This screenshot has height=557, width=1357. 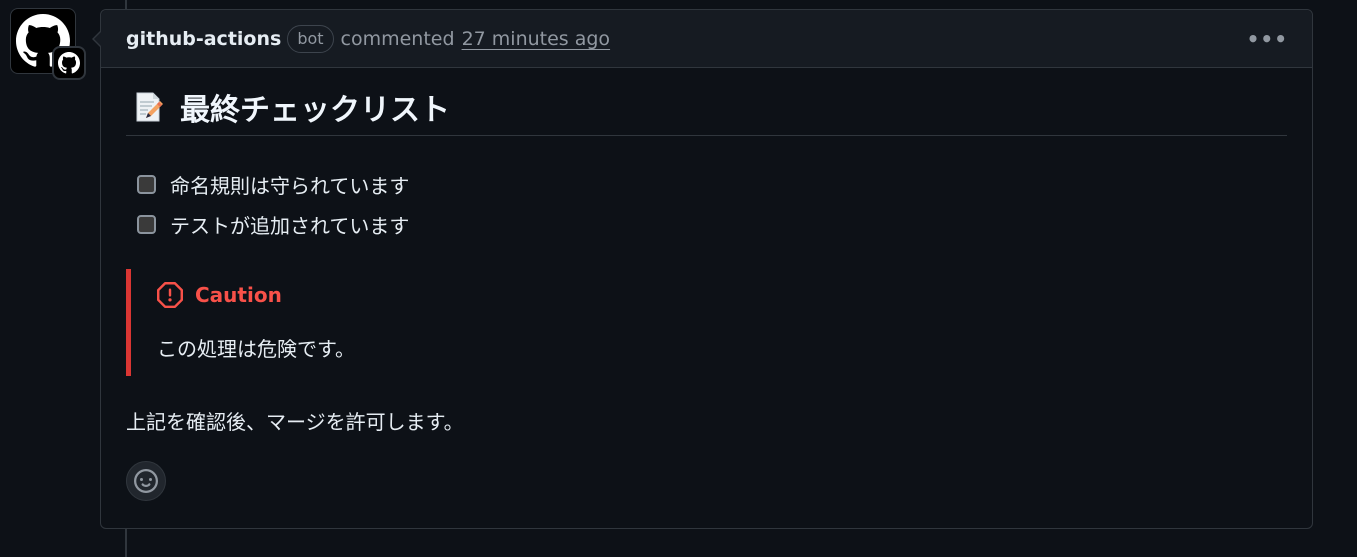 What do you see at coordinates (256, 349) in the screenshot?
I see `alert-text: この処理は危険です。` at bounding box center [256, 349].